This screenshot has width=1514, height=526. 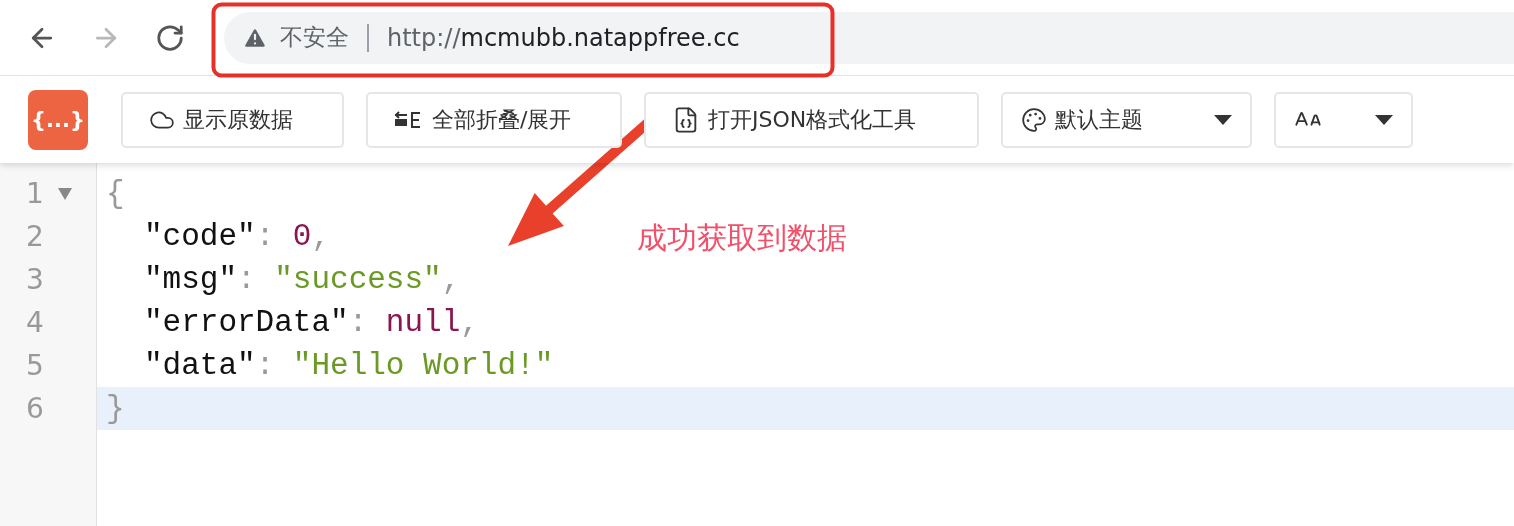 I want to click on security-label: 不安全, so click(x=314, y=37).